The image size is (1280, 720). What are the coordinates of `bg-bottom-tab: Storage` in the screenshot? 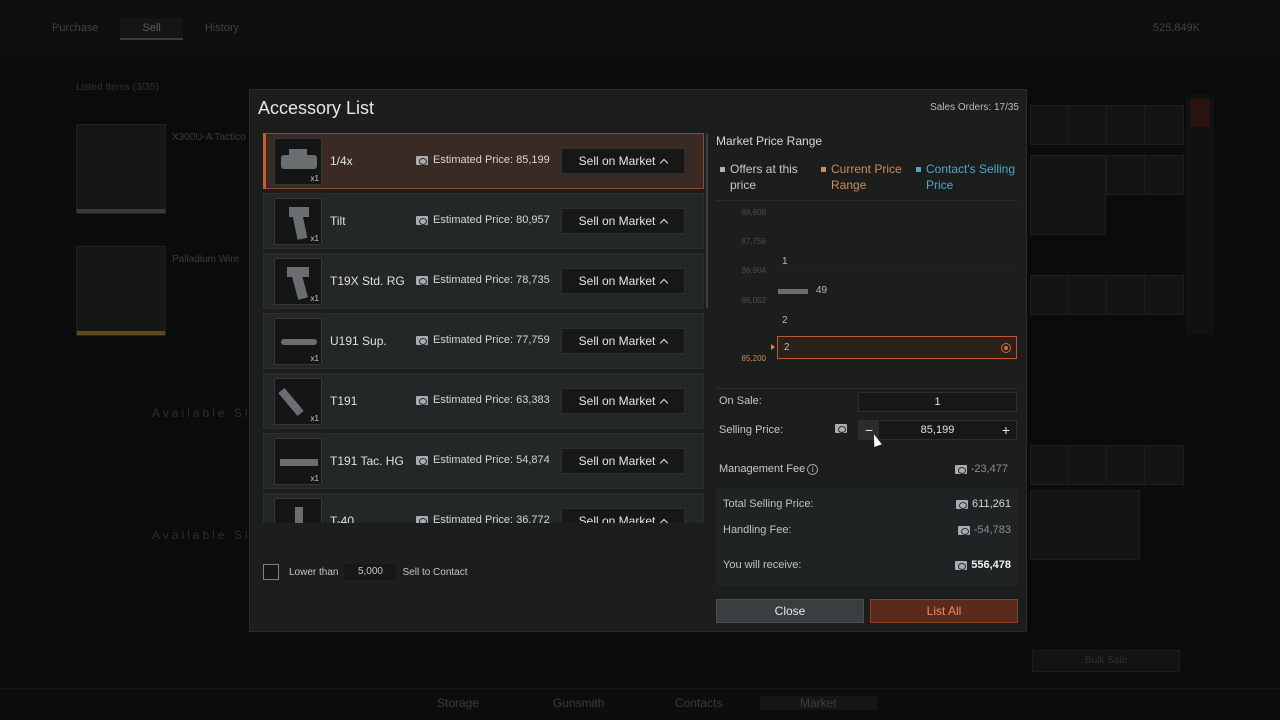 It's located at (458, 703).